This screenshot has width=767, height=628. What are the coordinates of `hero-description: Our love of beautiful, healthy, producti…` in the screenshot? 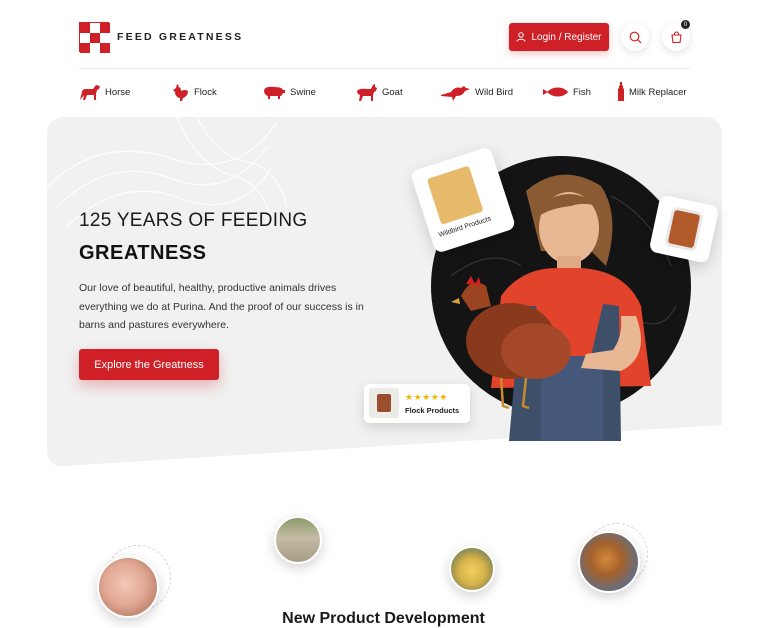 It's located at (221, 306).